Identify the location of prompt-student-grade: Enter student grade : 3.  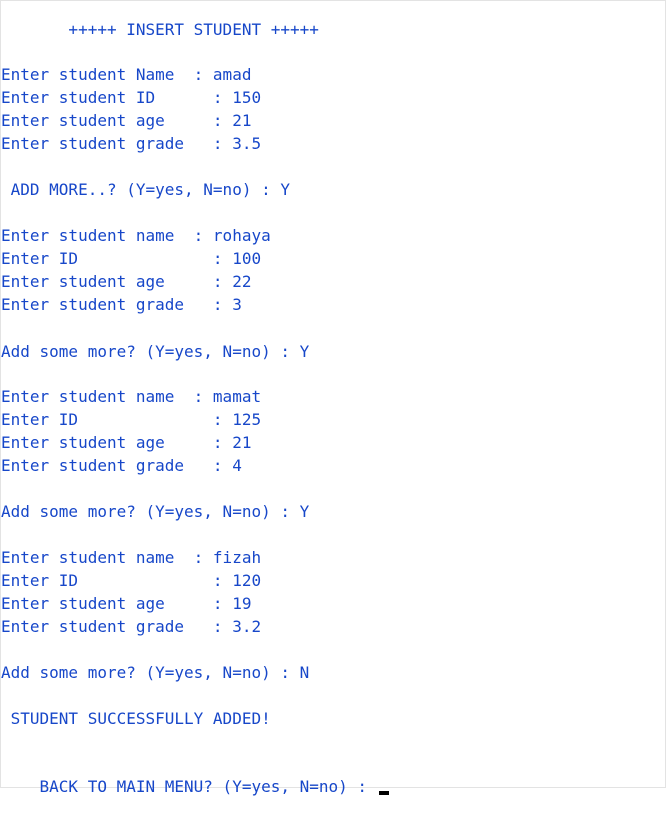
(121, 304).